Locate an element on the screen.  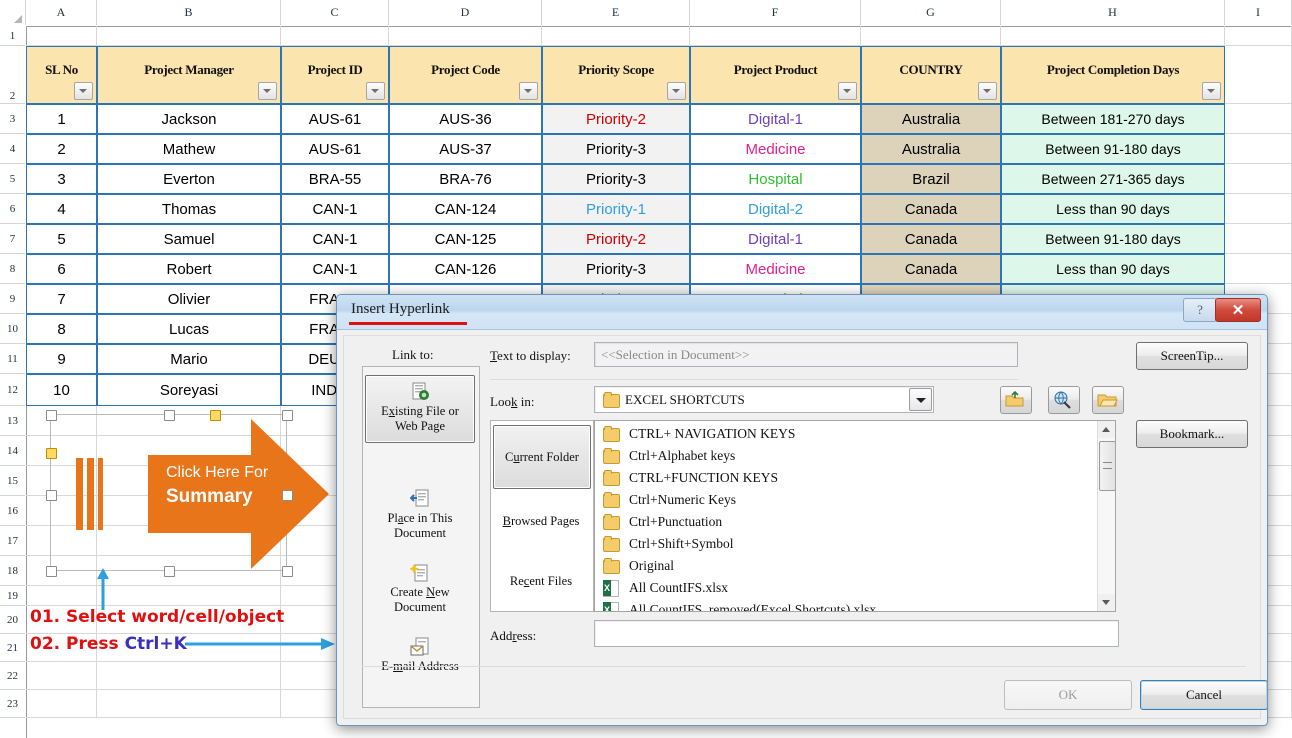
table-cell-code: BRA-76 is located at coordinates (465, 179).